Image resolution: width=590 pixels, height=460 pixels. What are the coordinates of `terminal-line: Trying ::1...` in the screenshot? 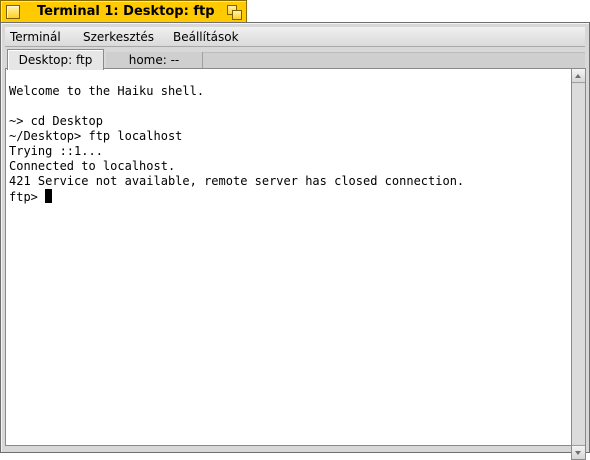 It's located at (56, 151).